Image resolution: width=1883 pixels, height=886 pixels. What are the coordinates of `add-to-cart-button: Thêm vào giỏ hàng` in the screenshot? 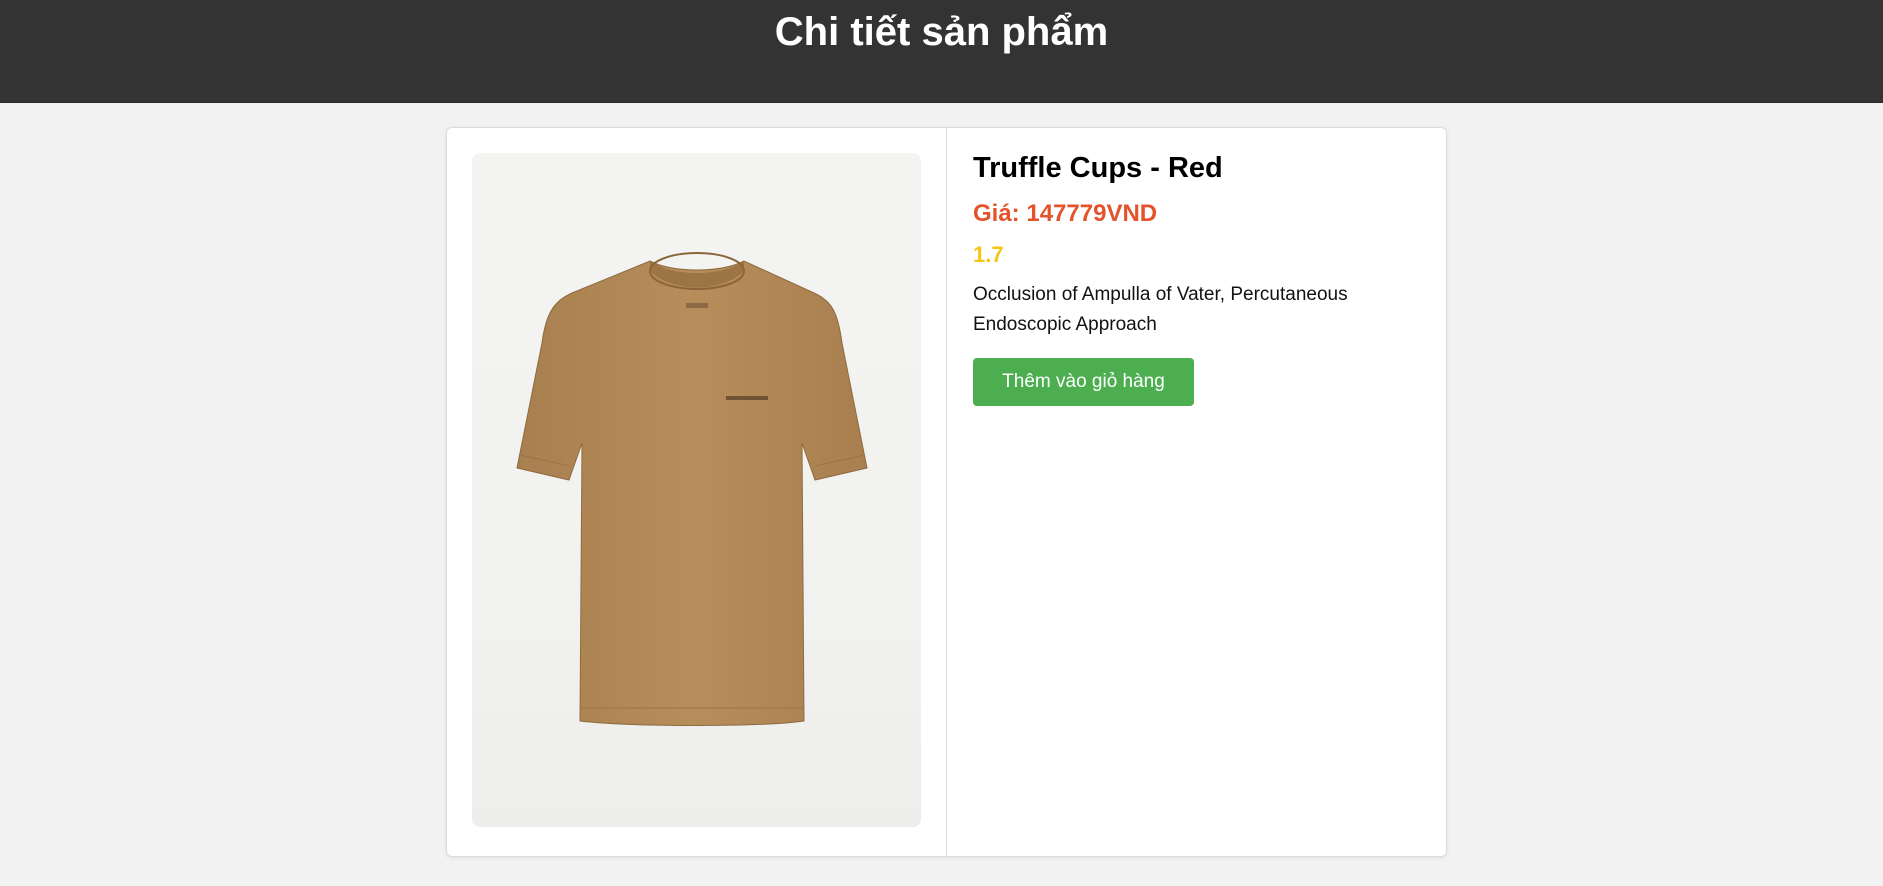 It's located at (1083, 382).